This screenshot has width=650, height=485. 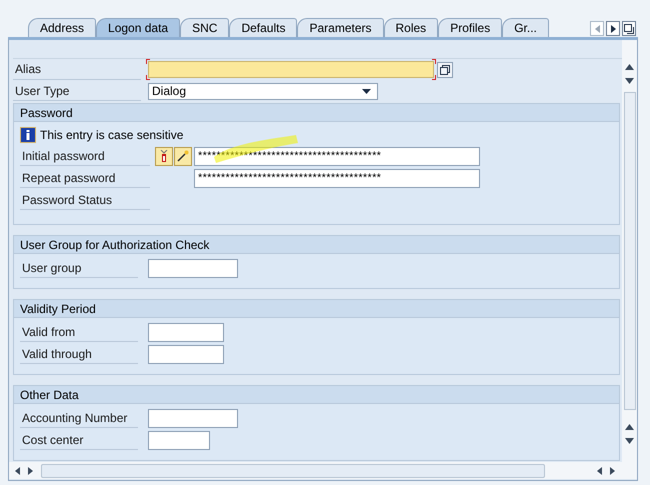 I want to click on field-label: Alias, so click(x=77, y=70).